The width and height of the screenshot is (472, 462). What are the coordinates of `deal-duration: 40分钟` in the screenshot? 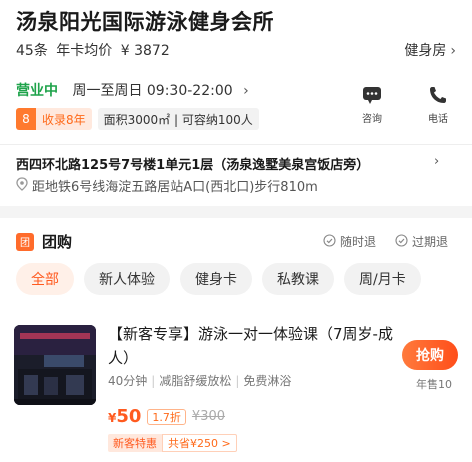 It's located at (128, 381).